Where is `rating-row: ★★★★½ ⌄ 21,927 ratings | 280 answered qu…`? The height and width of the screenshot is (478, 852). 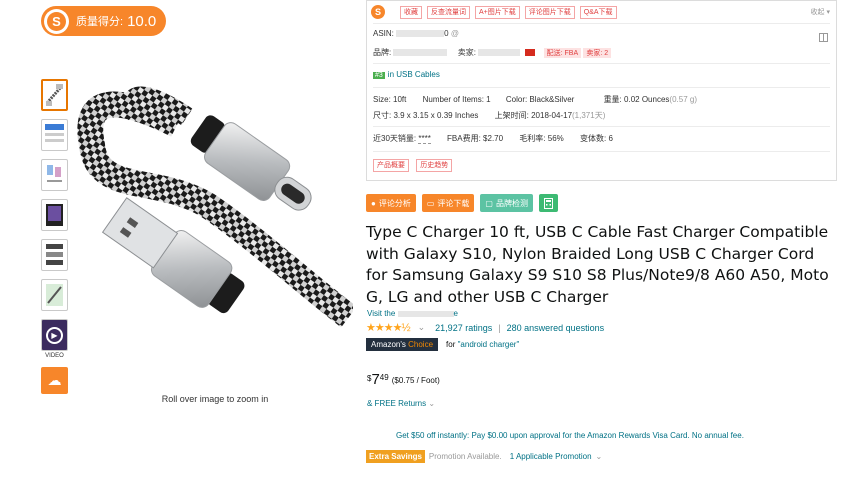
rating-row: ★★★★½ ⌄ 21,927 ratings | 280 answered qu… is located at coordinates (485, 327).